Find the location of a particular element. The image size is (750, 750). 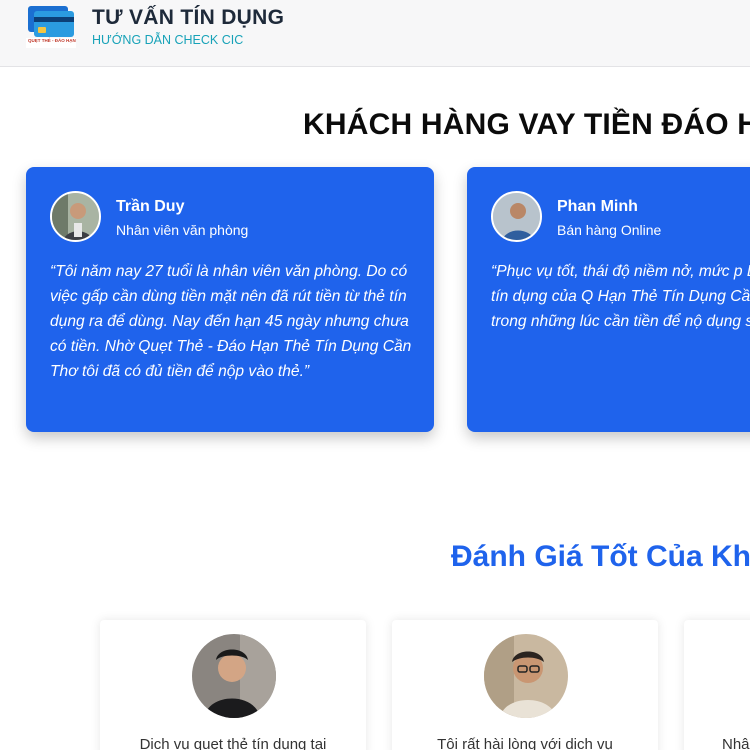

review-card: Dịch vụ quẹt thẻ tín dụng tại is located at coordinates (233, 685).